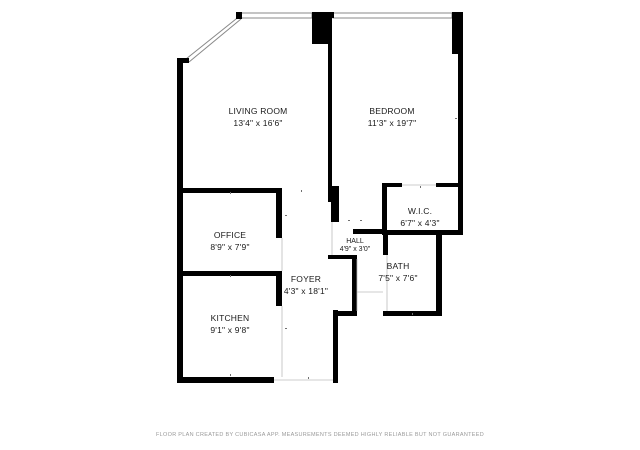 Image resolution: width=640 pixels, height=450 pixels. Describe the element at coordinates (320, 28) in the screenshot. I see `structural-column` at that location.